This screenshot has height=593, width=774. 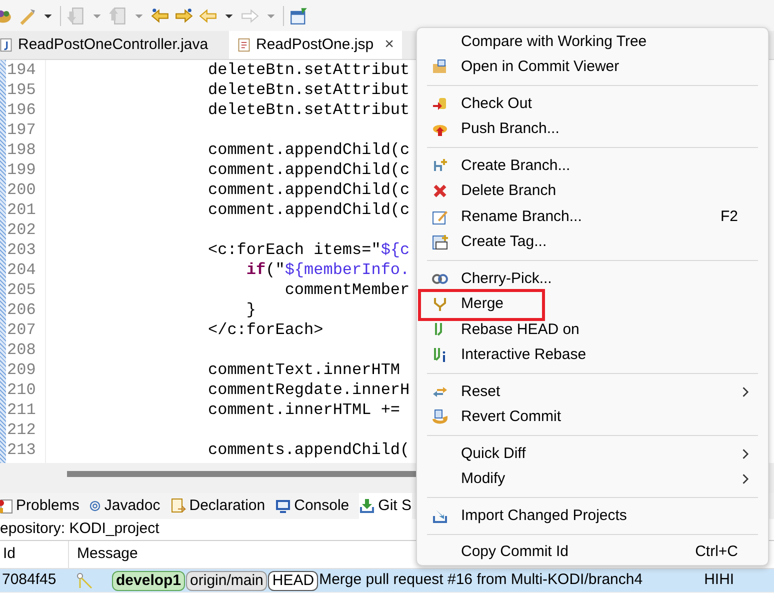 What do you see at coordinates (440, 104) in the screenshot?
I see `checkout-icon` at bounding box center [440, 104].